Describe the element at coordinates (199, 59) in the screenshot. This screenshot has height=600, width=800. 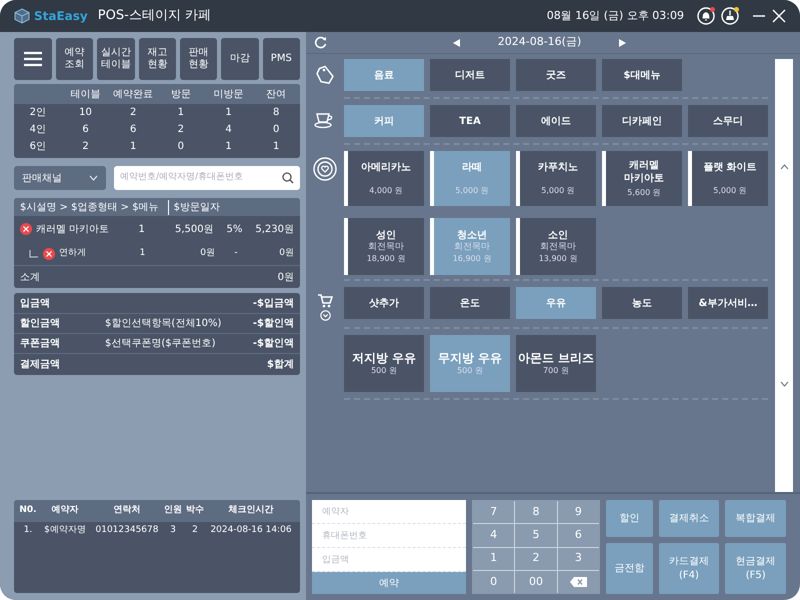
I see `toolbar-button: 판매 현황` at that location.